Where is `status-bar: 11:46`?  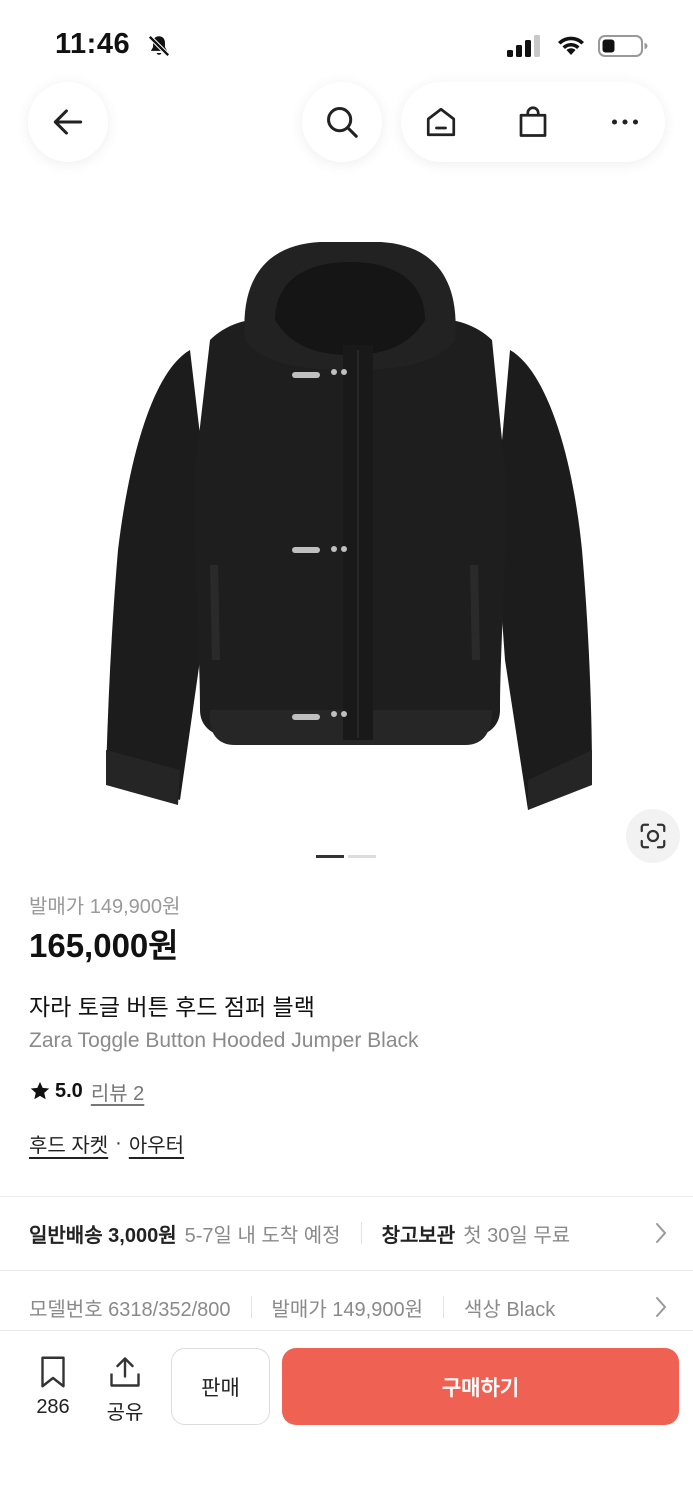
status-bar: 11:46 is located at coordinates (346, 40).